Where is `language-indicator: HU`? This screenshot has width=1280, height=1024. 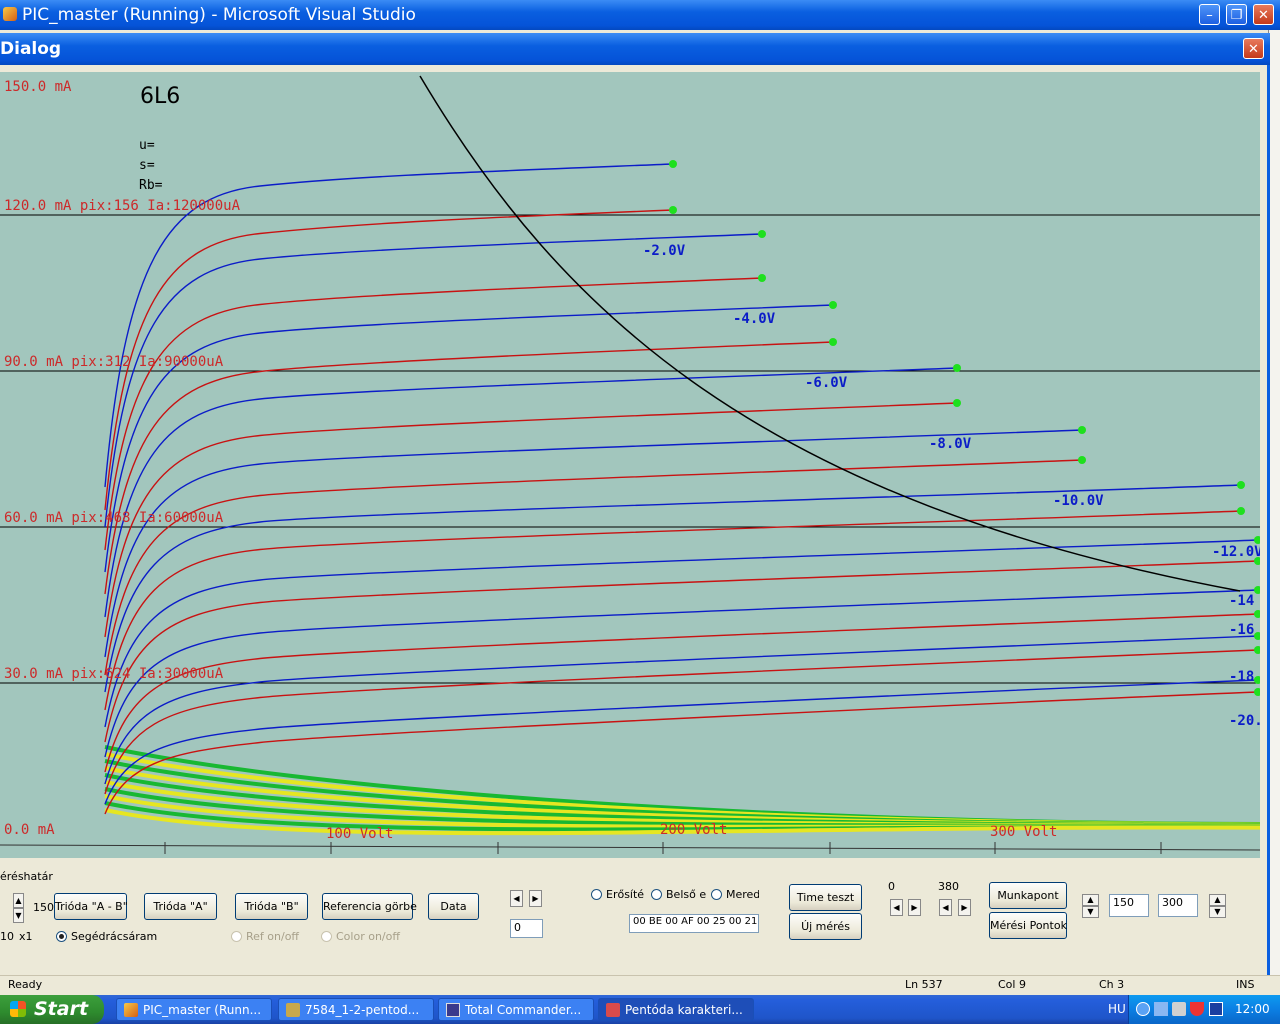 language-indicator: HU is located at coordinates (1117, 1009).